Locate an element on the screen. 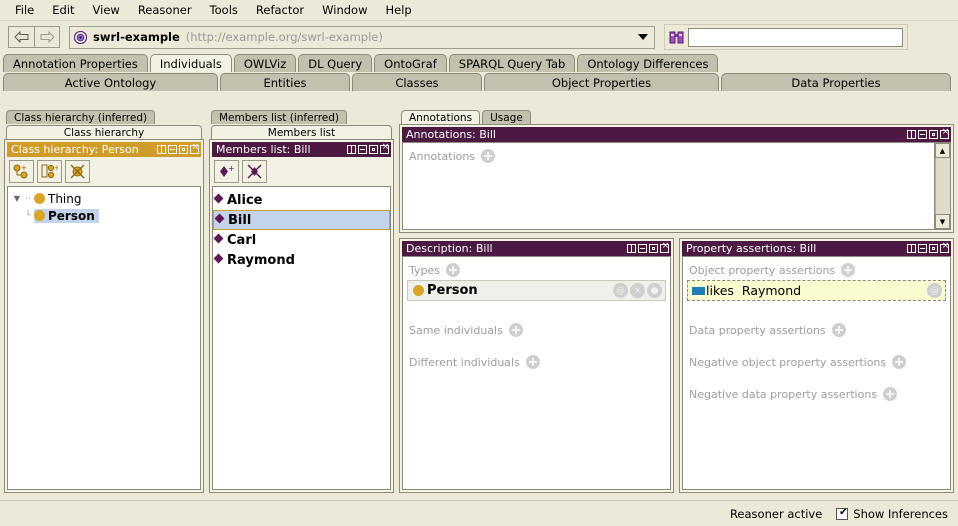  subtab-members-list-inferred: Members list (inferred) is located at coordinates (279, 117).